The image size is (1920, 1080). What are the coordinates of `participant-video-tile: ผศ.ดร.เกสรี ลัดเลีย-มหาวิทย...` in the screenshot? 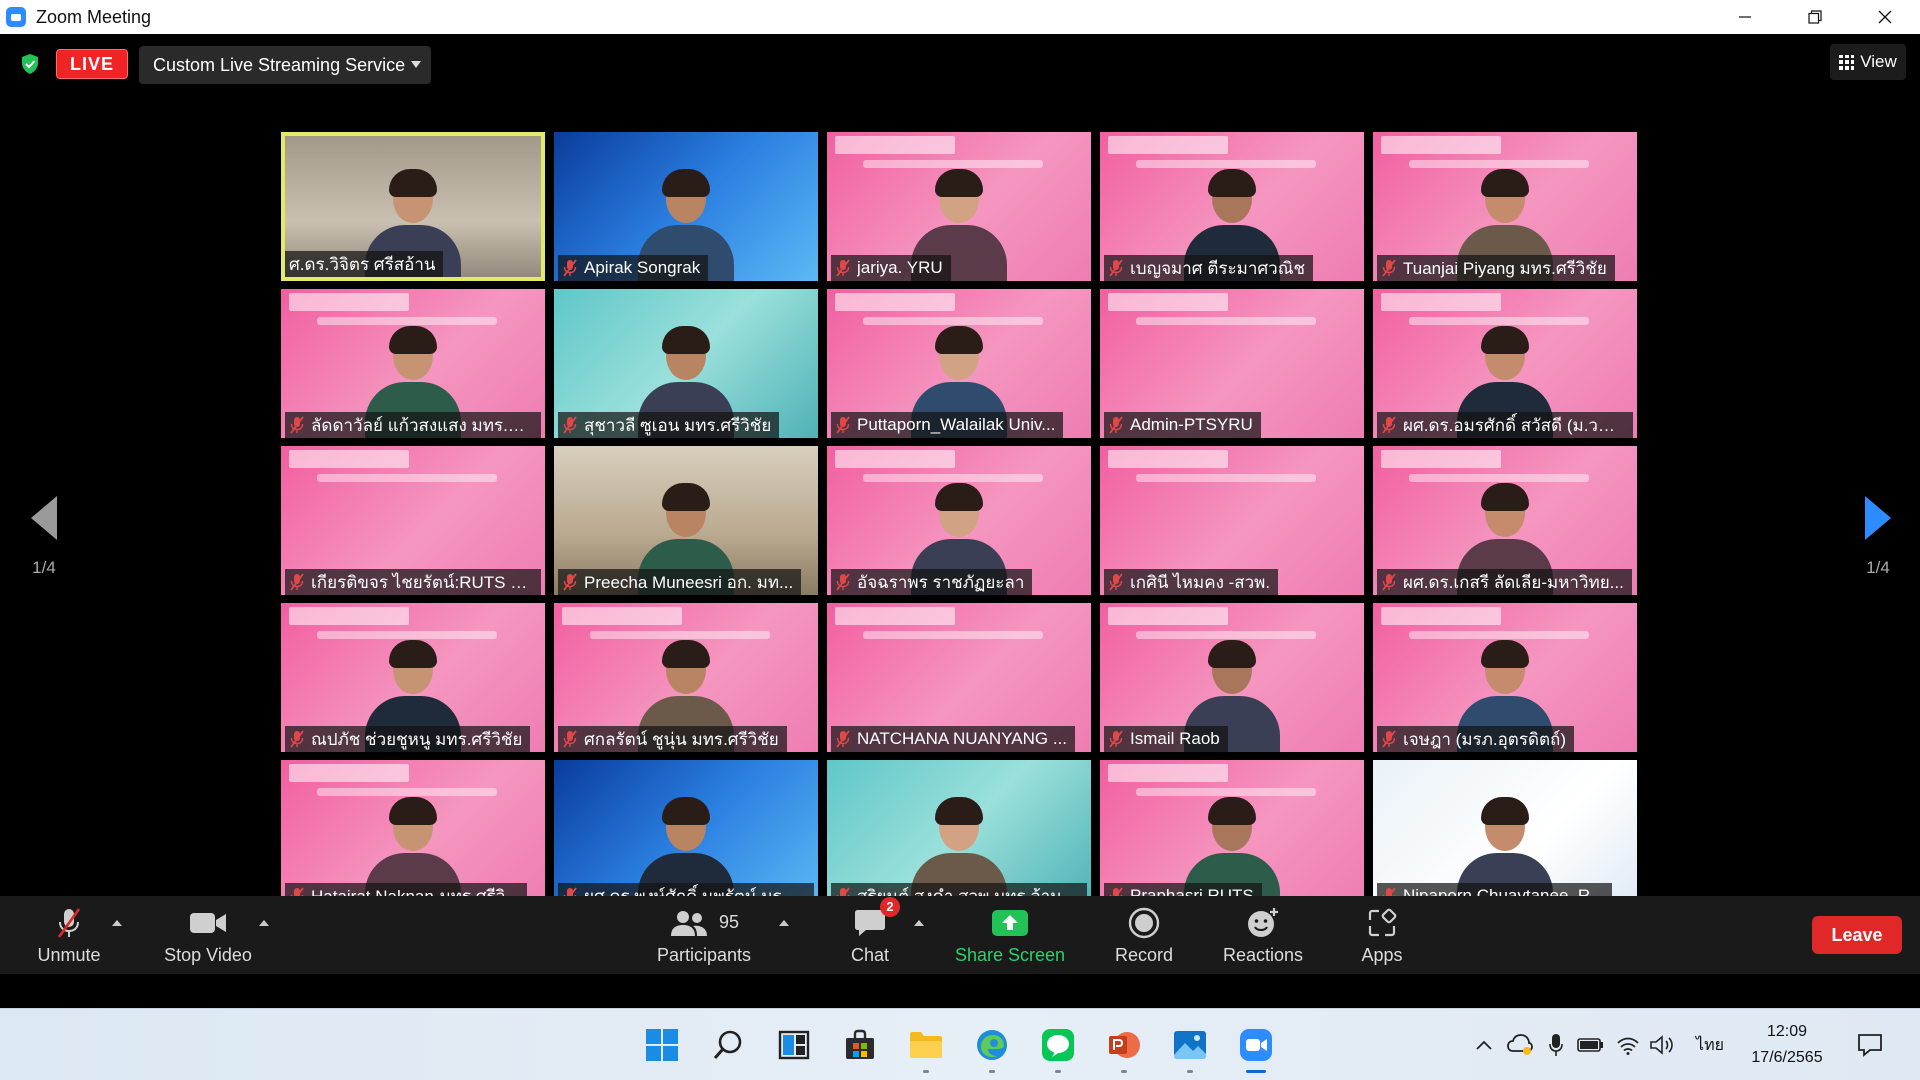 It's located at (1505, 520).